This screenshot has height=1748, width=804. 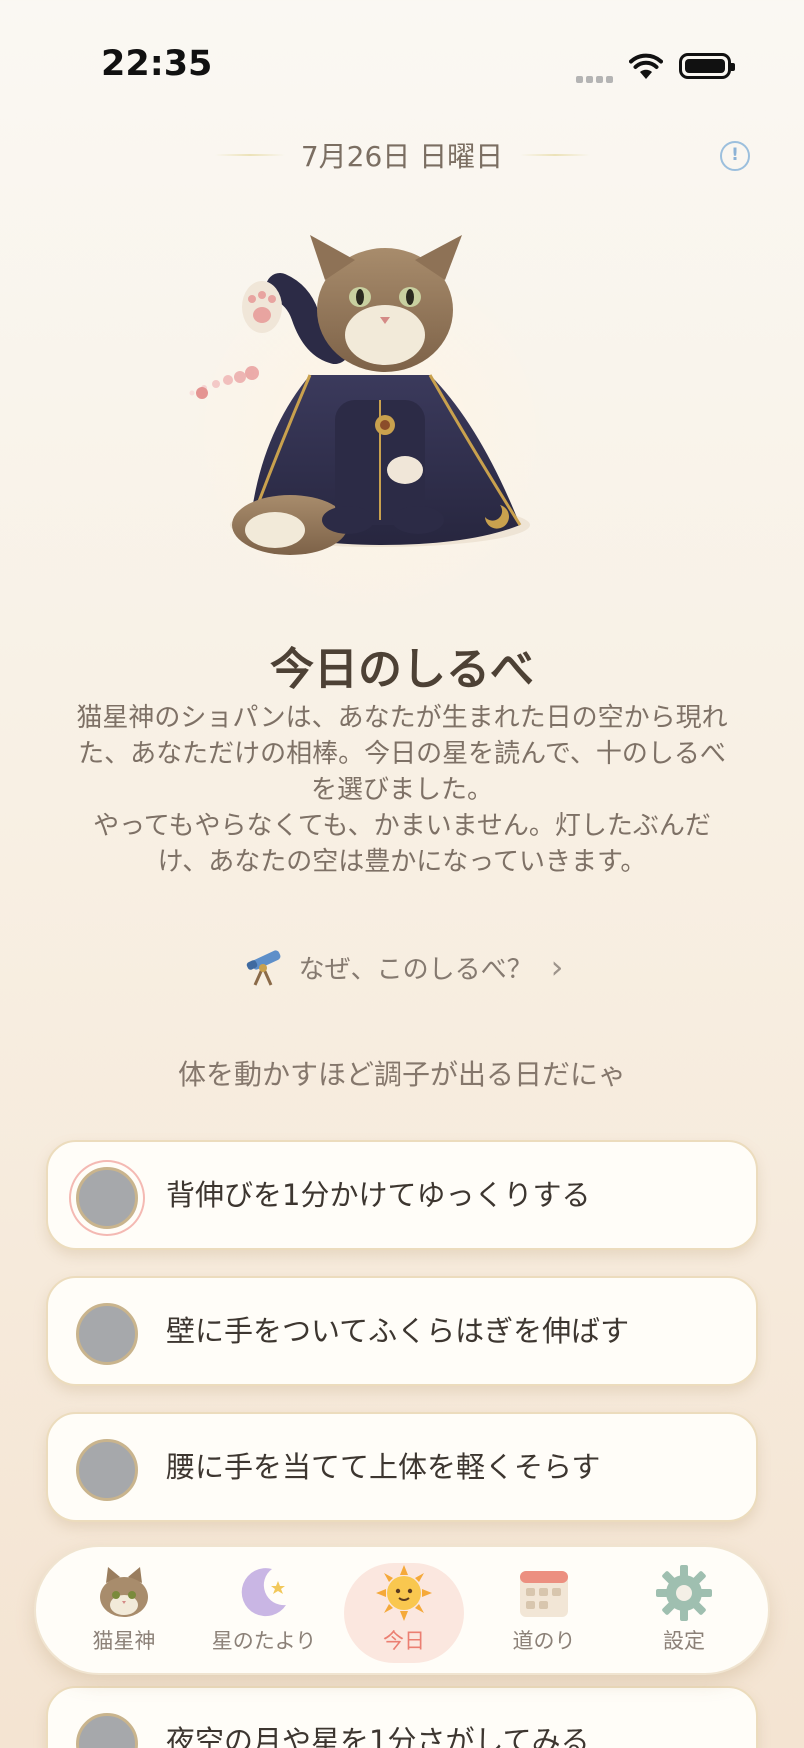 What do you see at coordinates (544, 1641) in the screenshot?
I see `tab-label: 道のり` at bounding box center [544, 1641].